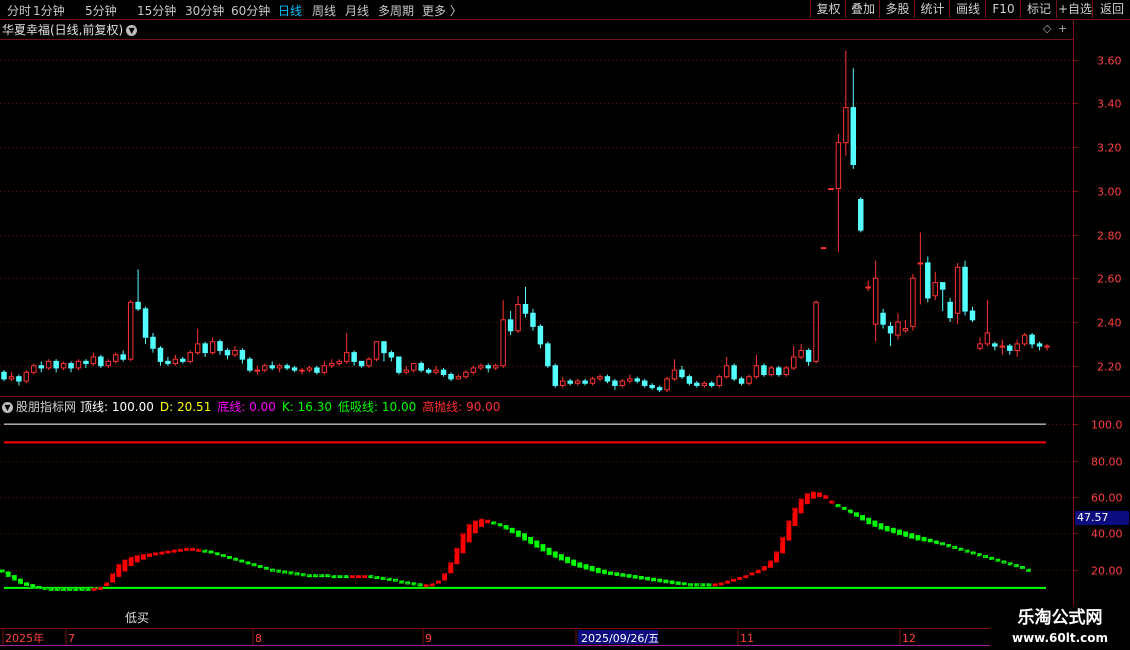 The width and height of the screenshot is (1130, 650). What do you see at coordinates (620, 638) in the screenshot?
I see `cursor-date-label: 2025/09/26/五` at bounding box center [620, 638].